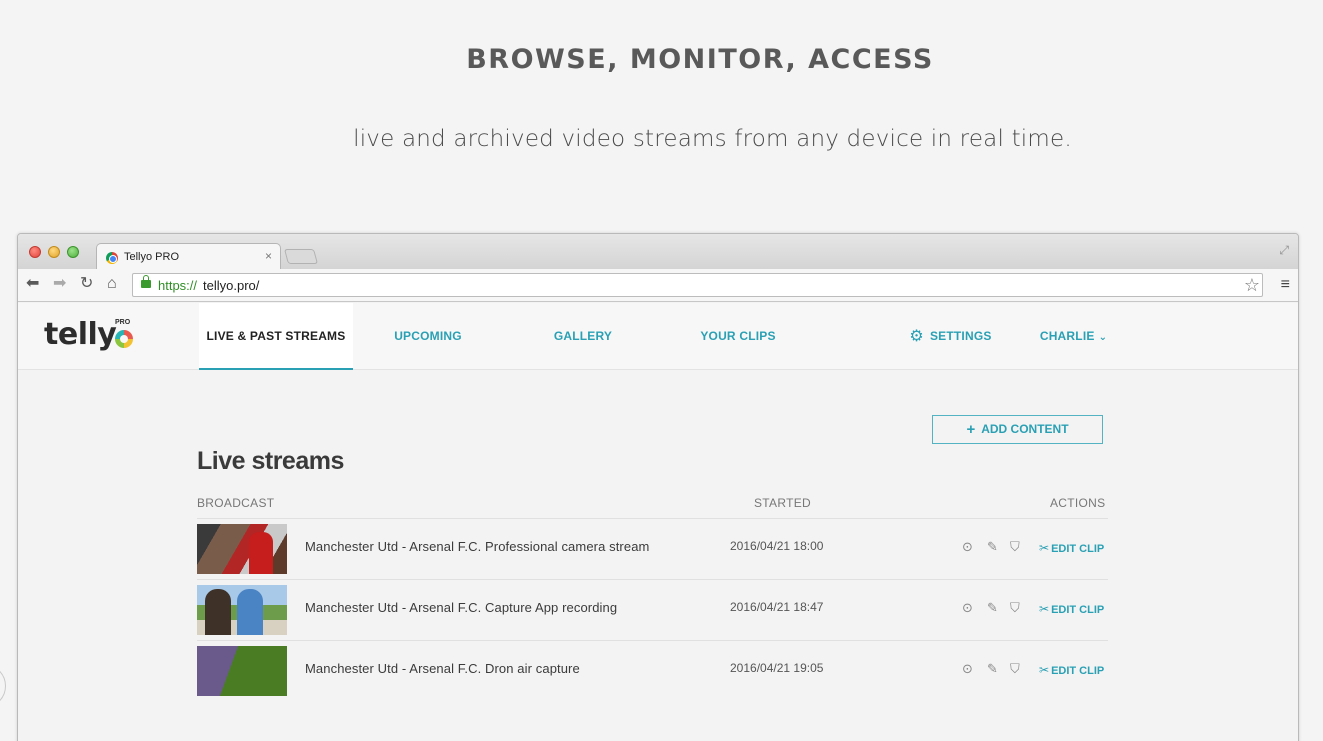 The image size is (1323, 741). What do you see at coordinates (658, 252) in the screenshot?
I see `tab-bar: Tellyo PRO × ⤢` at bounding box center [658, 252].